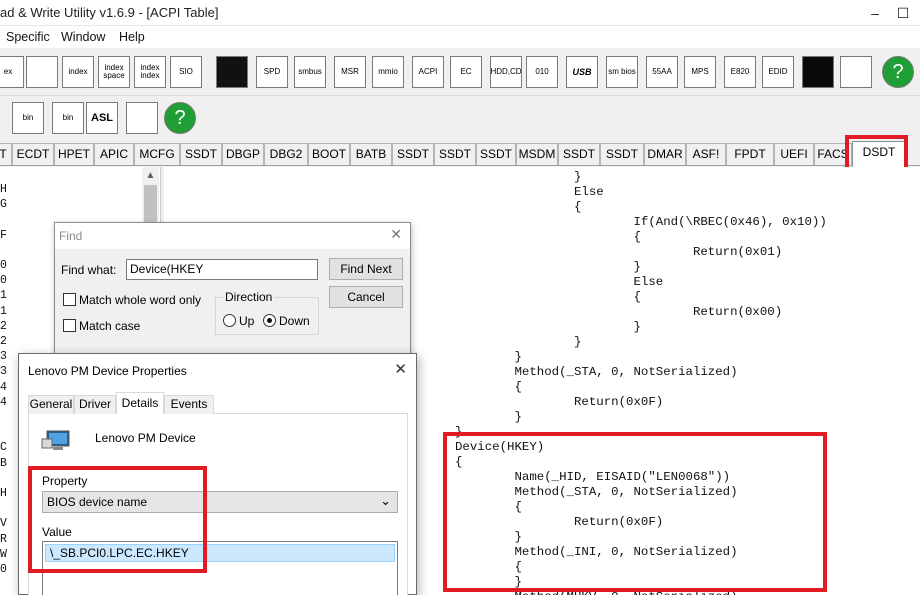  What do you see at coordinates (42, 72) in the screenshot?
I see `memory-module-icon` at bounding box center [42, 72].